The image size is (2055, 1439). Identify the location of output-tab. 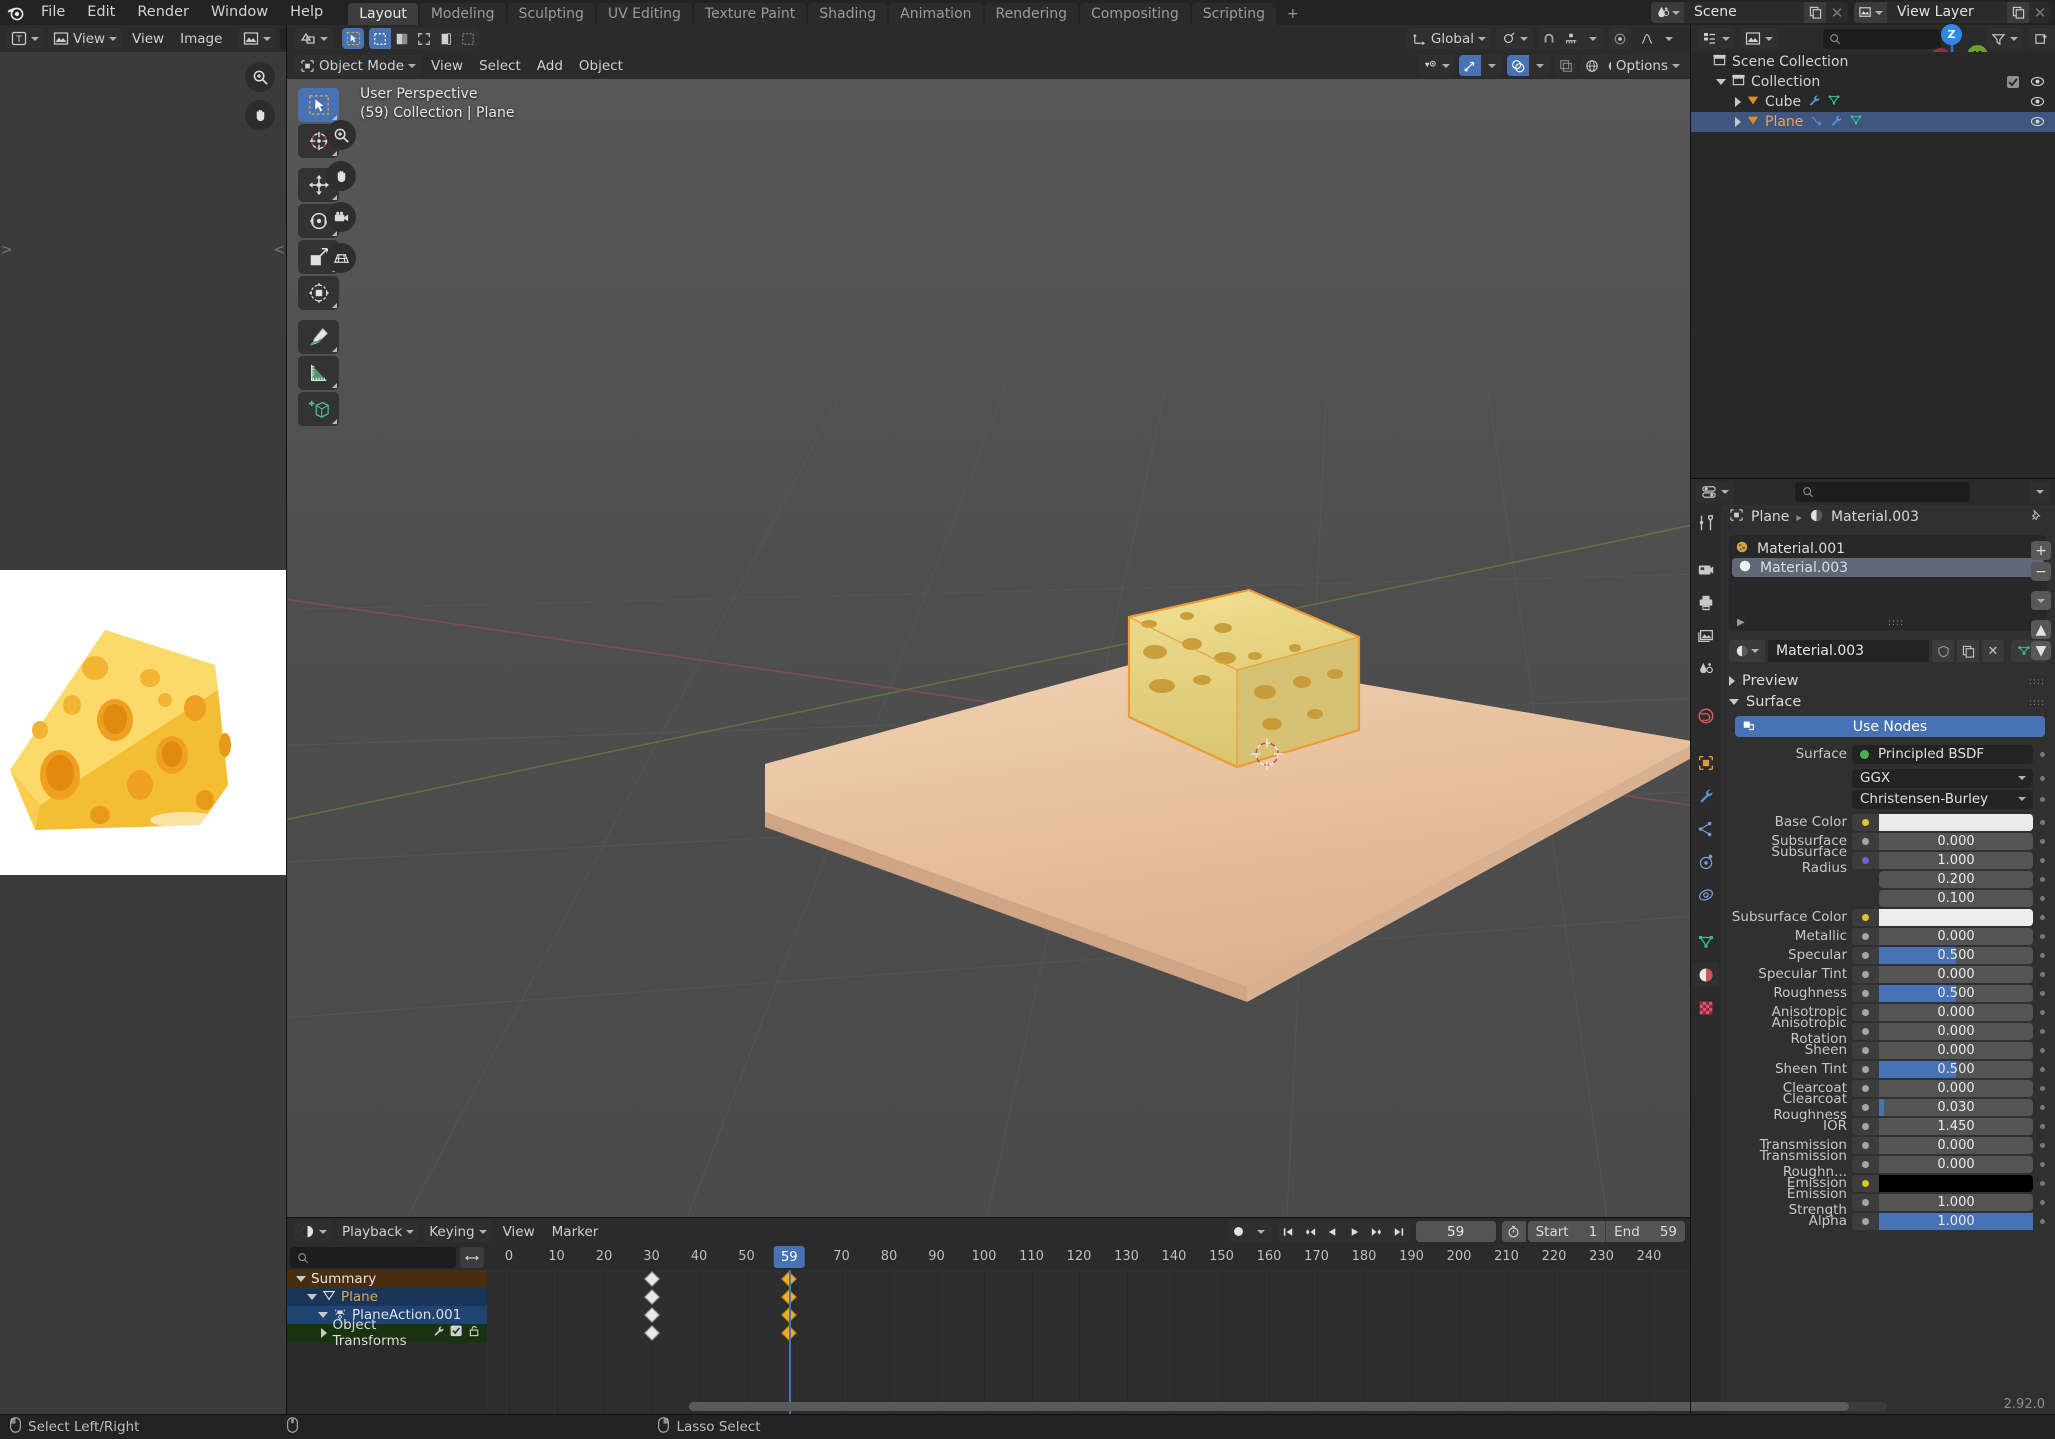
(1706, 603).